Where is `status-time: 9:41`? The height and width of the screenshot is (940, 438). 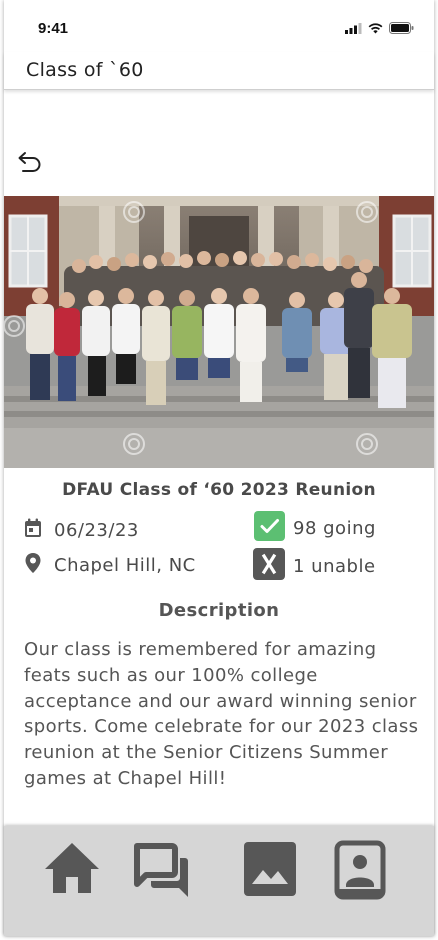
status-time: 9:41 is located at coordinates (53, 28).